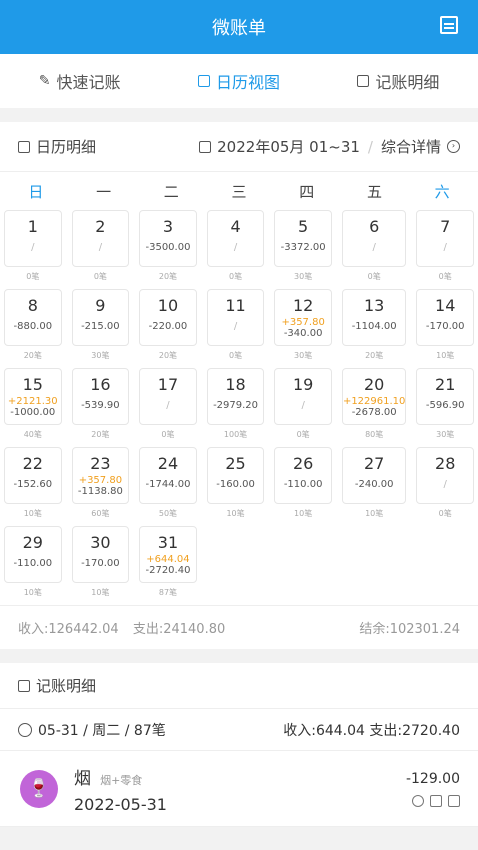 The height and width of the screenshot is (850, 478). What do you see at coordinates (168, 570) in the screenshot?
I see `day-expense: -2720.40` at bounding box center [168, 570].